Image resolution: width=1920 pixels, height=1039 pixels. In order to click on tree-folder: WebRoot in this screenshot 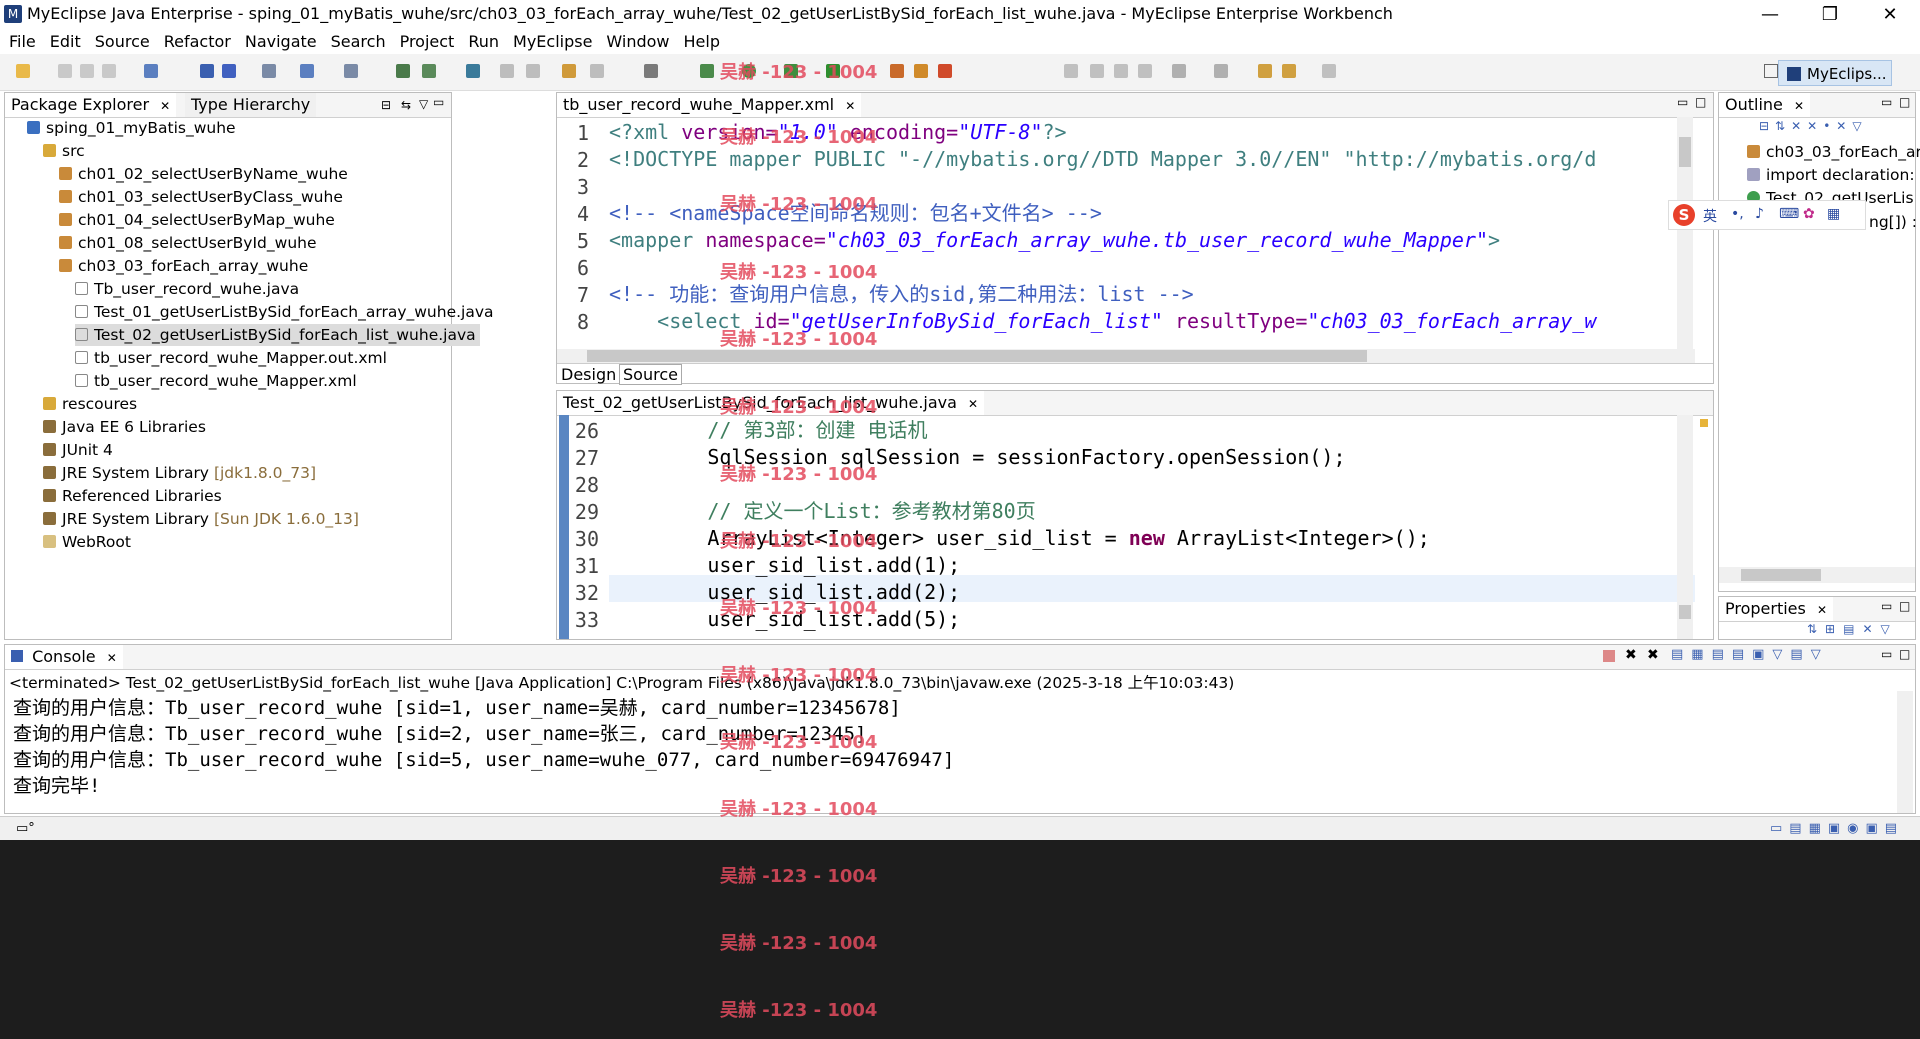, I will do `click(87, 542)`.